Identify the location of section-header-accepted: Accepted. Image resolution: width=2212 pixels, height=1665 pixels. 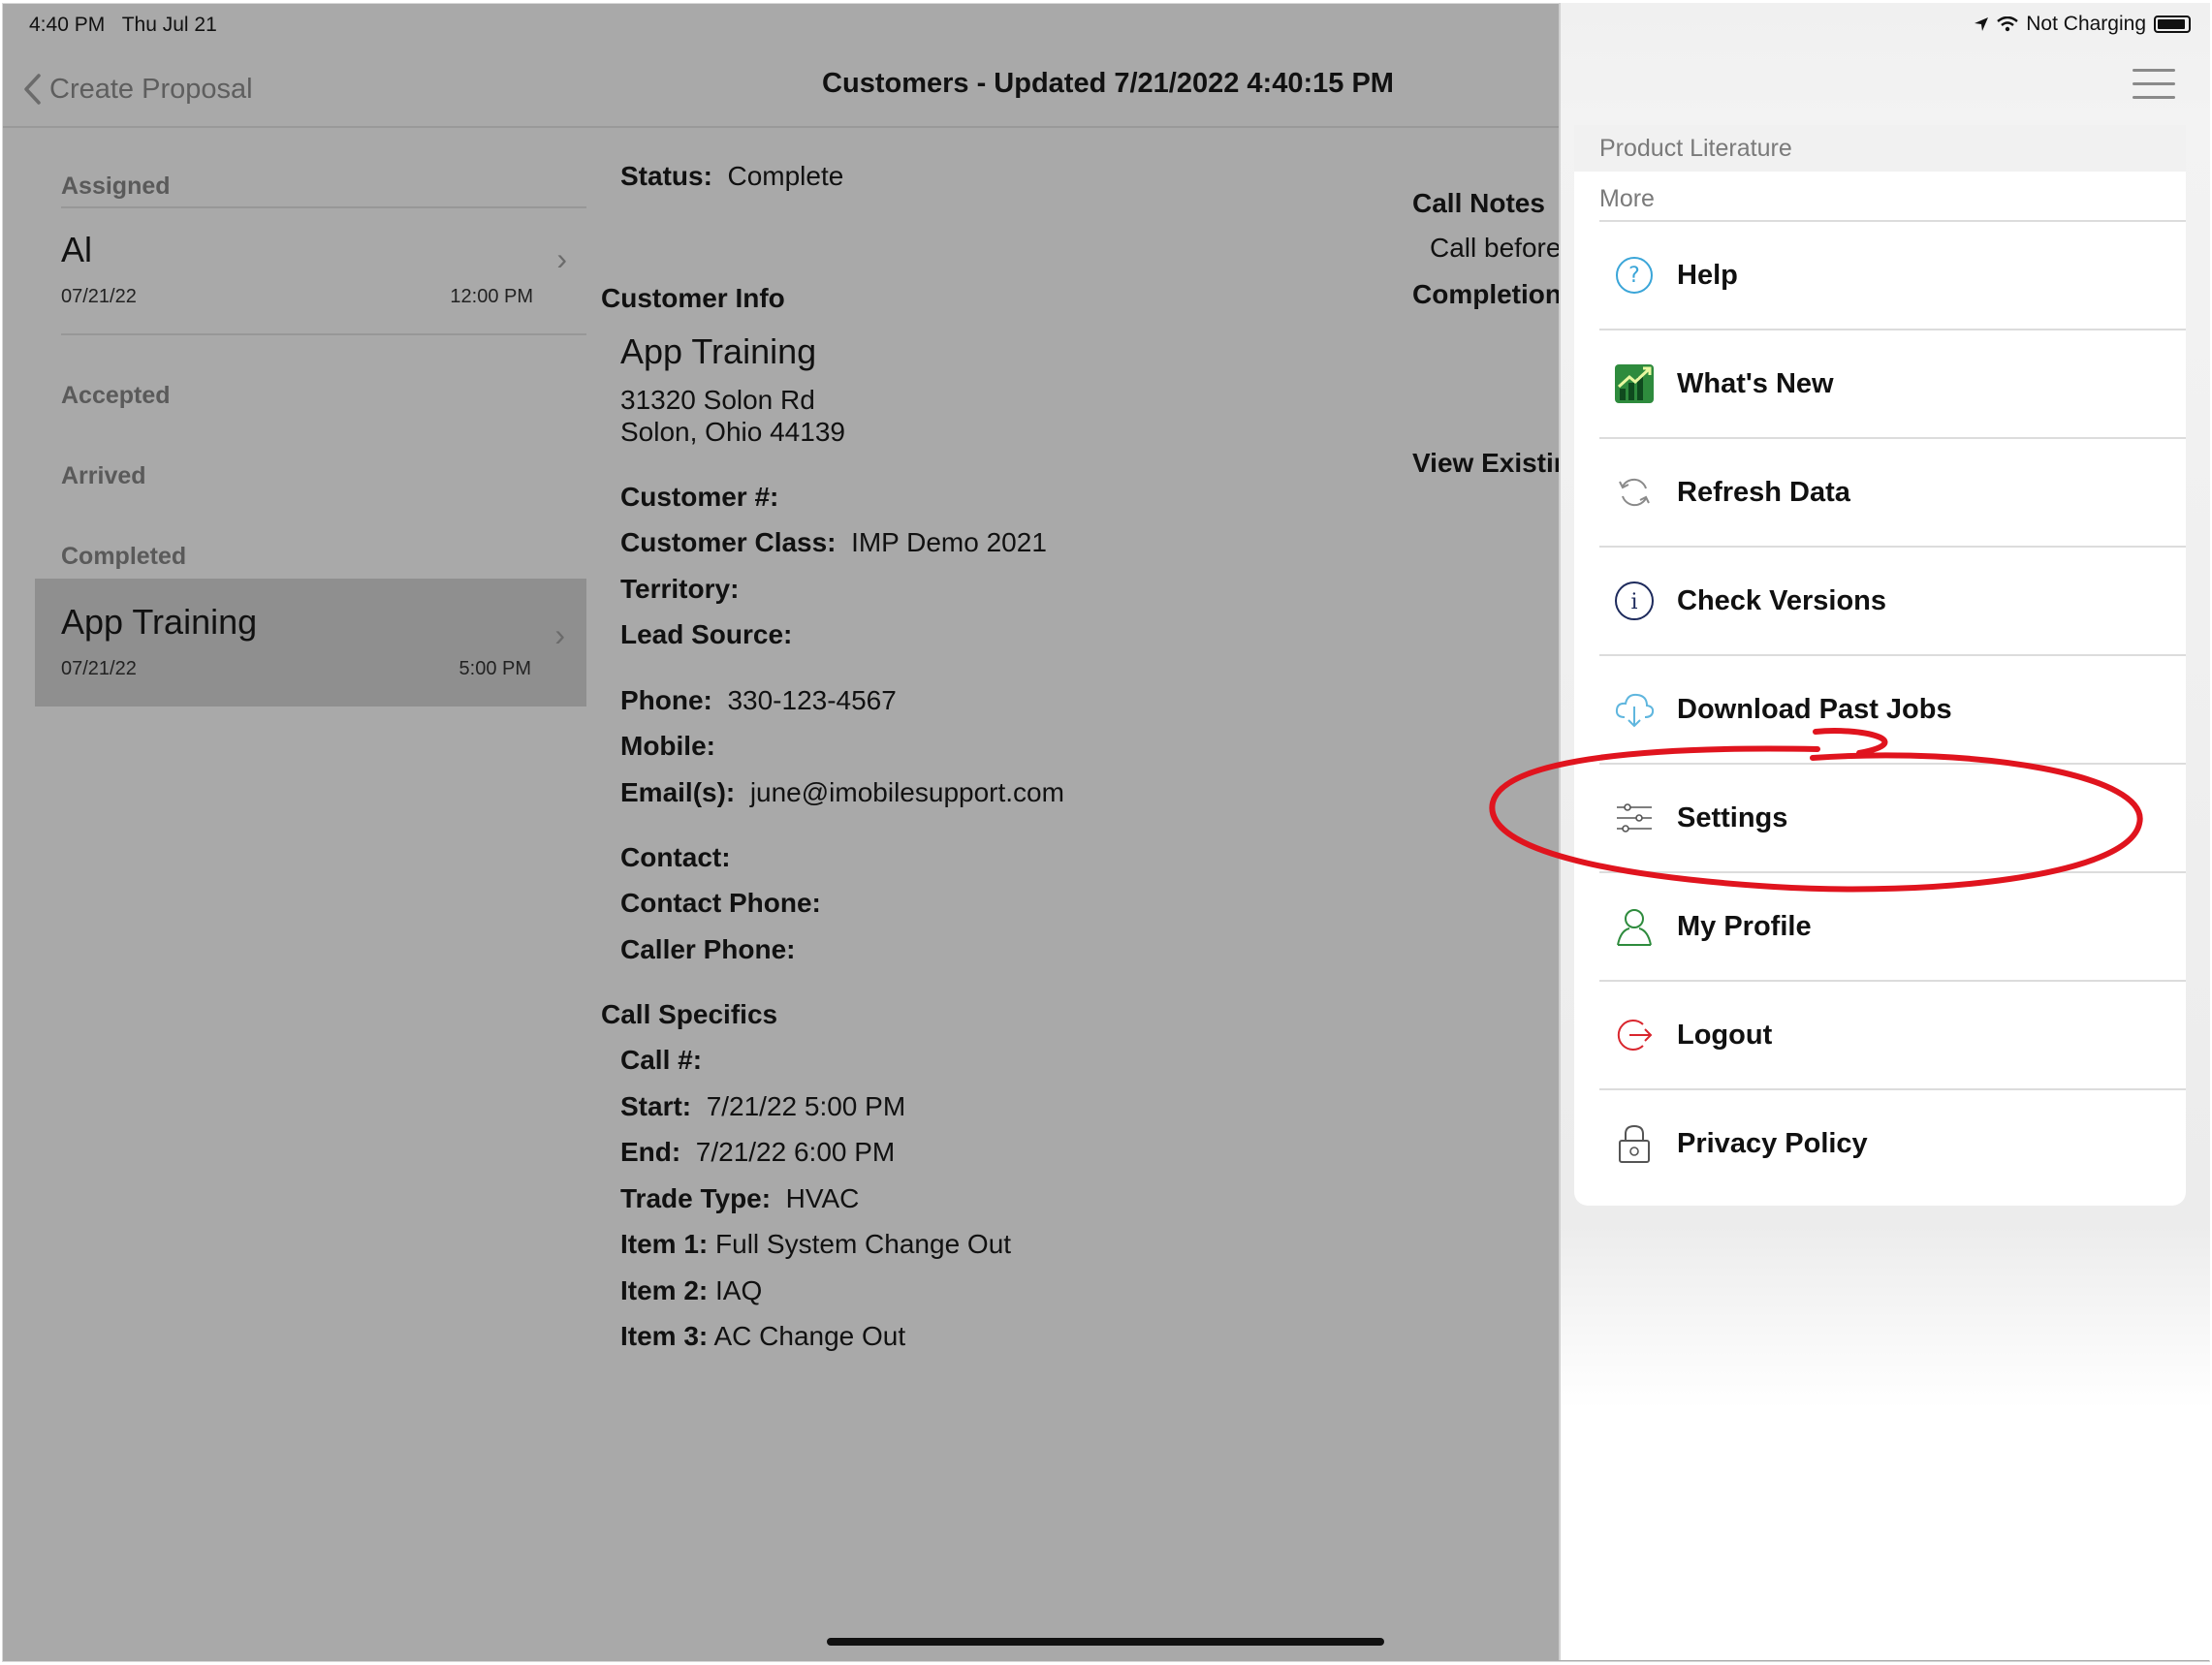
(116, 395).